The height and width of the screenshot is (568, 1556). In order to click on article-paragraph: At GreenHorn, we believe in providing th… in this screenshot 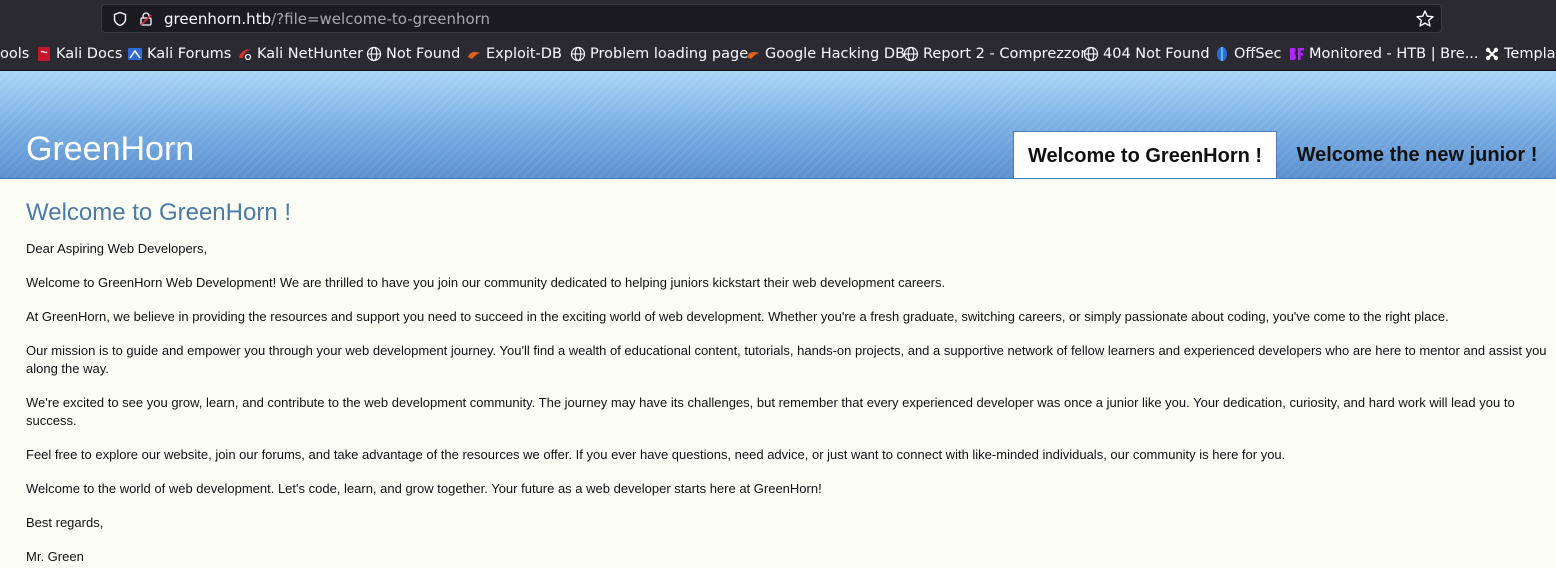, I will do `click(737, 316)`.